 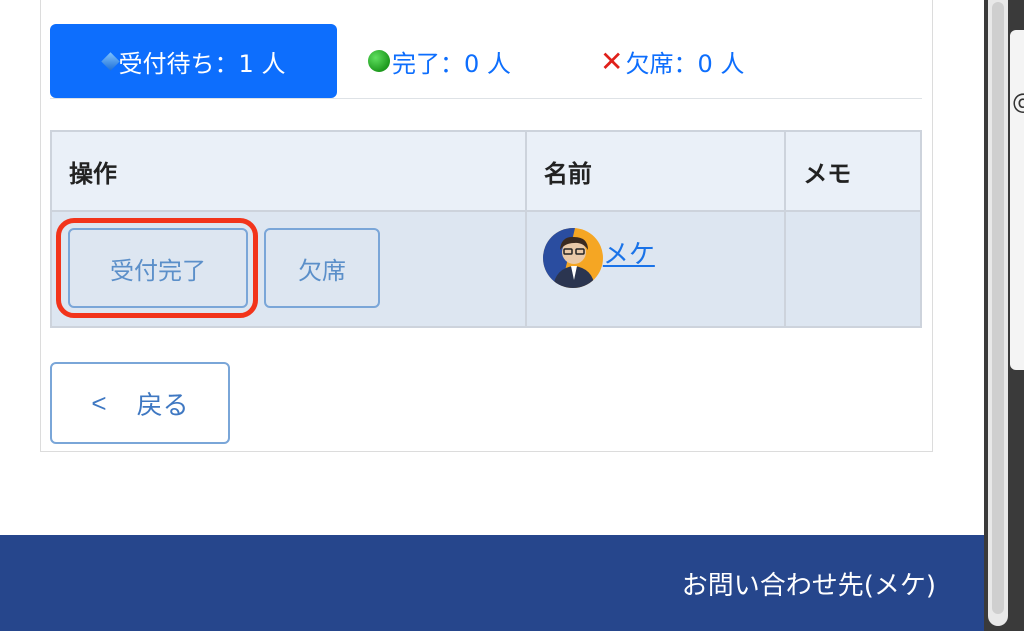 I want to click on side-panel-peek: @, so click(x=1017, y=200).